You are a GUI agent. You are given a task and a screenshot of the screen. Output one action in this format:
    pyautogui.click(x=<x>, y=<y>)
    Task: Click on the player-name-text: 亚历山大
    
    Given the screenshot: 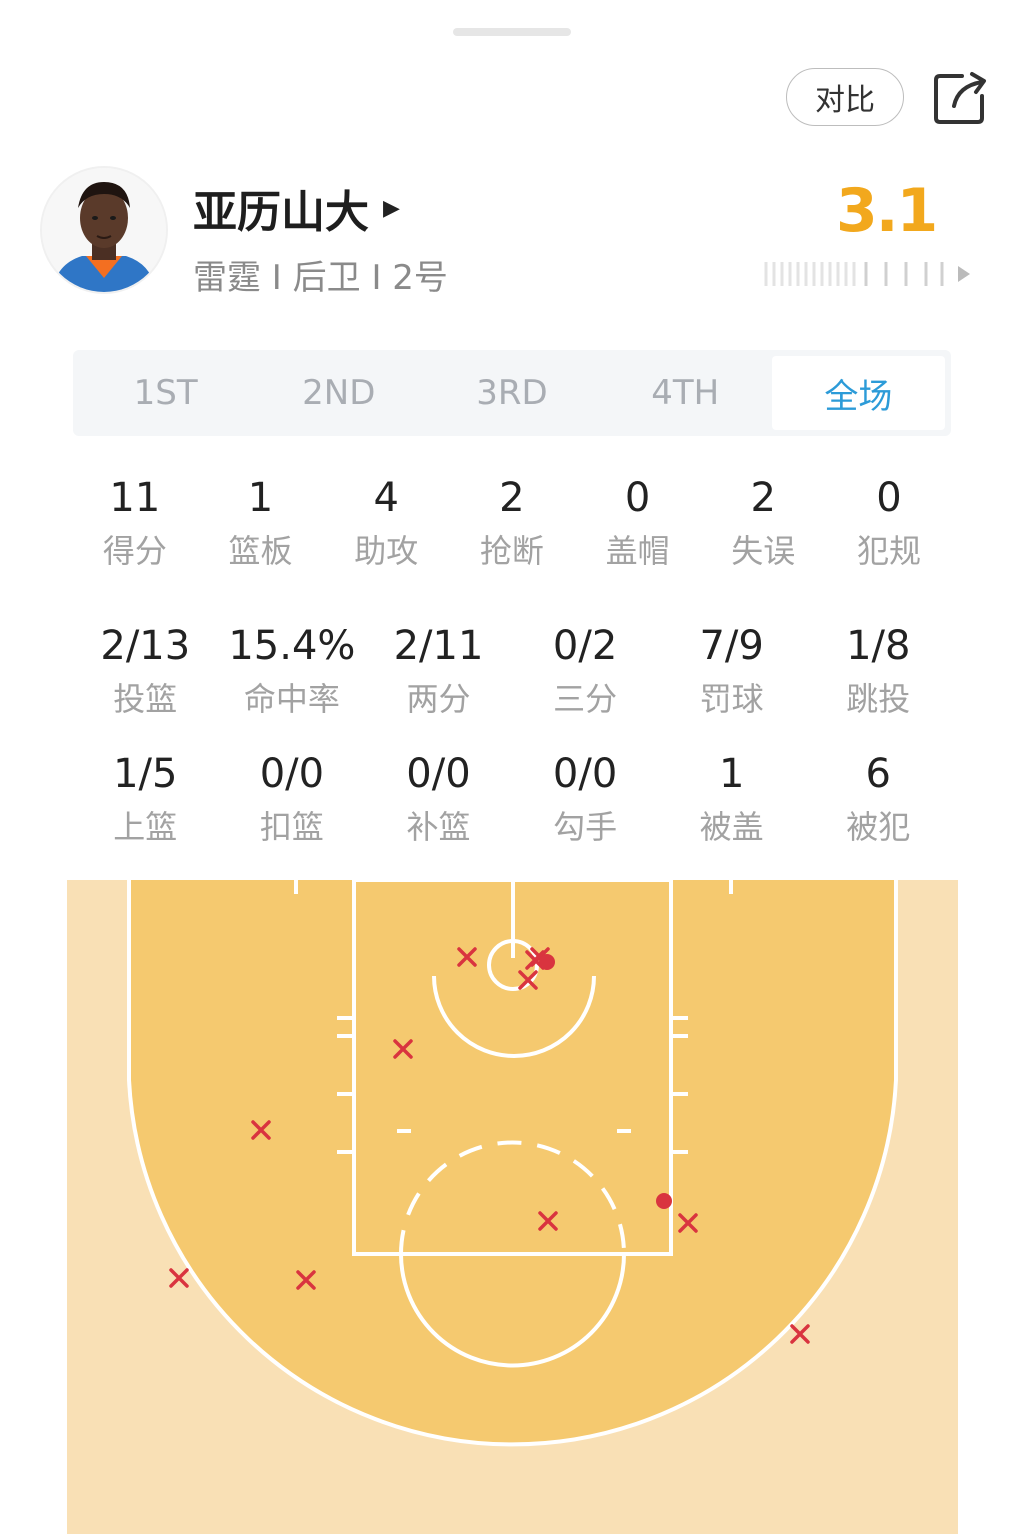 What is the action you would take?
    pyautogui.click(x=281, y=212)
    